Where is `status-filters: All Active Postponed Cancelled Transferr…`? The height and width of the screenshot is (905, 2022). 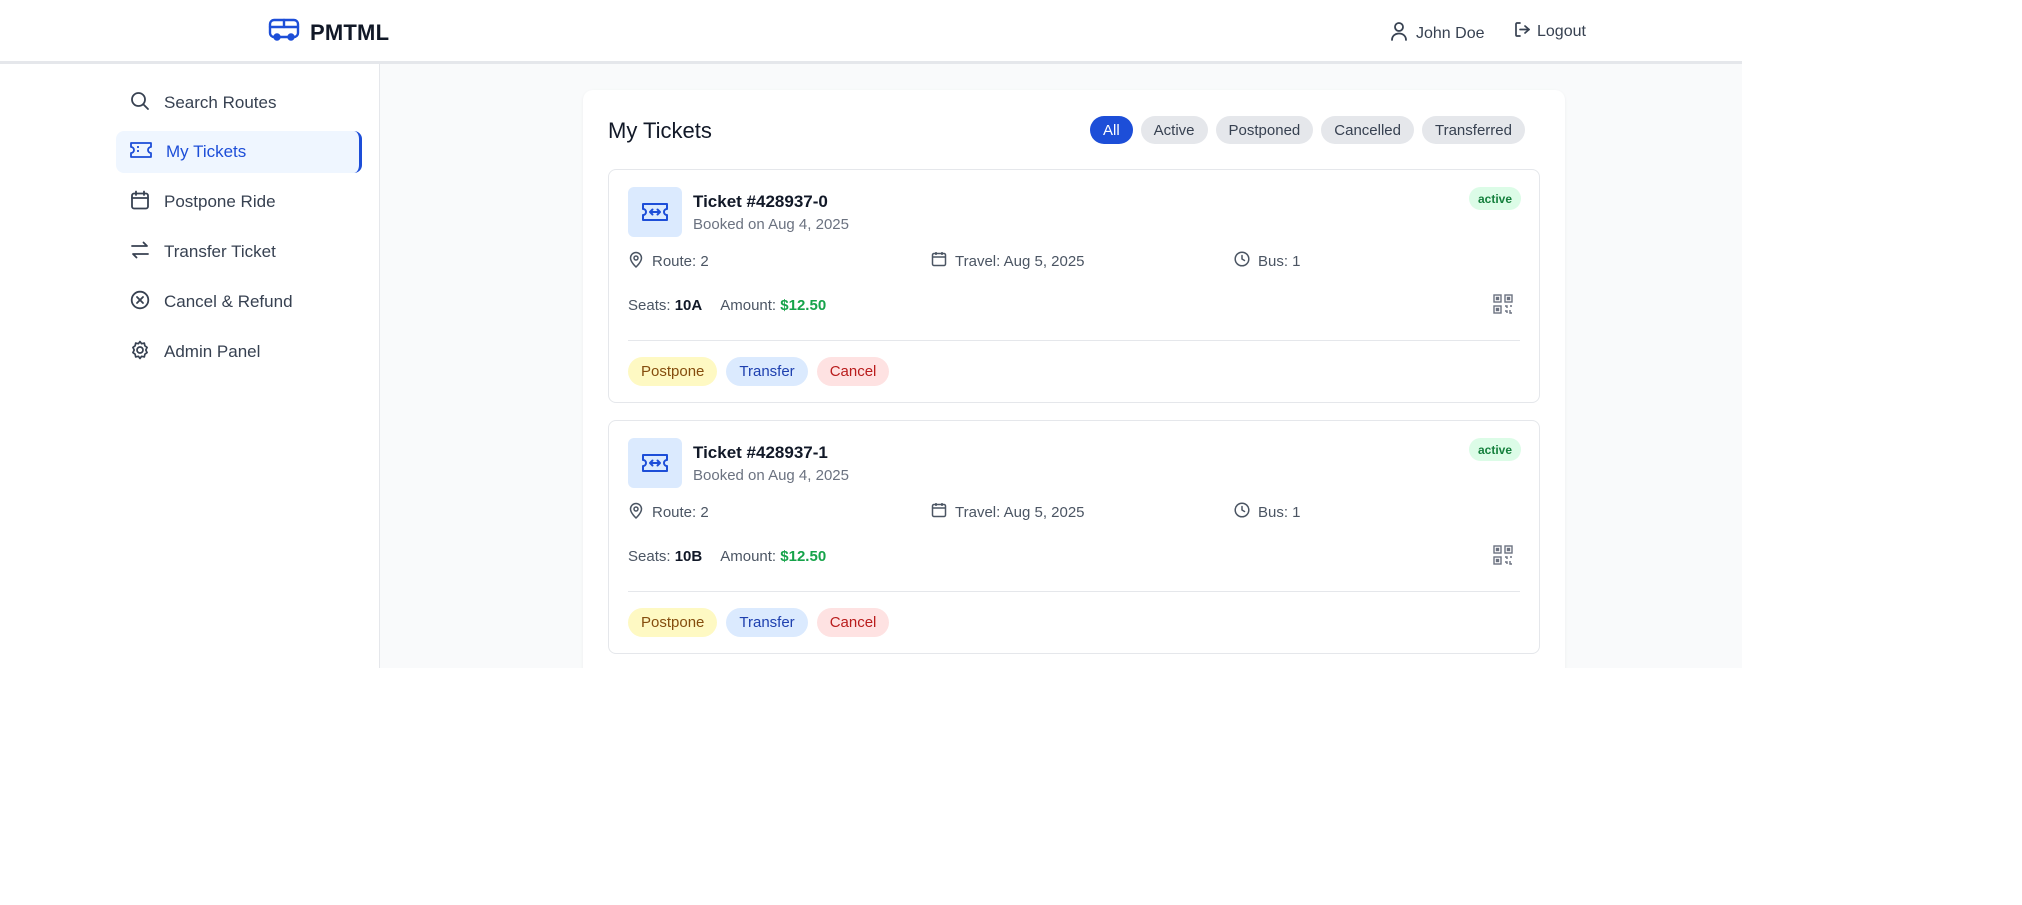
status-filters: All Active Postponed Cancelled Transferr… is located at coordinates (1307, 130).